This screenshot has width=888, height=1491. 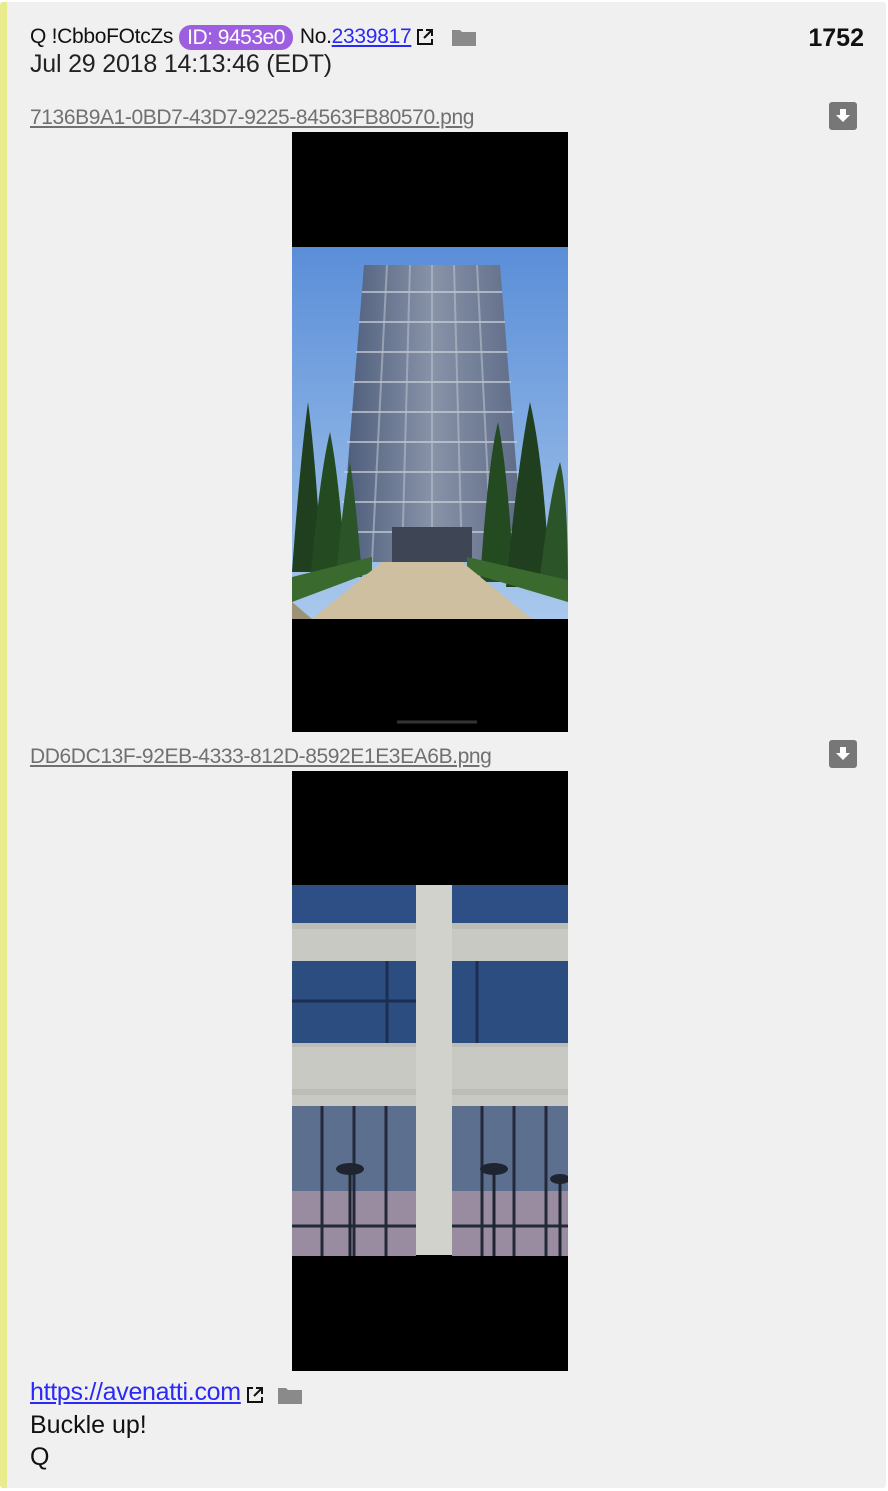 I want to click on attached-image-facade: 520, so click(x=430, y=1071).